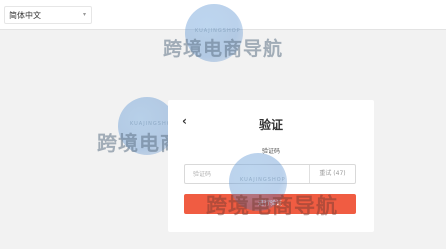 The width and height of the screenshot is (446, 249). What do you see at coordinates (332, 174) in the screenshot?
I see `retry-button: 重试 (47)` at bounding box center [332, 174].